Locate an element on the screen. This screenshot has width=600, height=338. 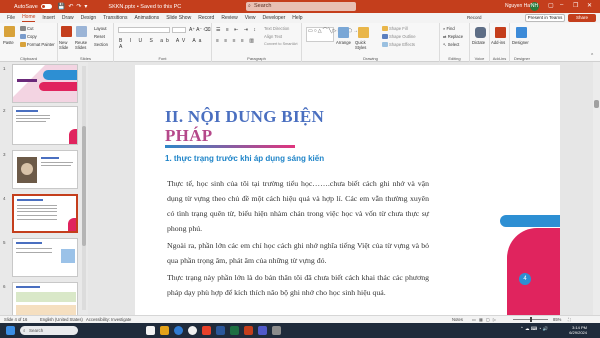
find-button: ⌕ Find is located at coordinates (449, 28).